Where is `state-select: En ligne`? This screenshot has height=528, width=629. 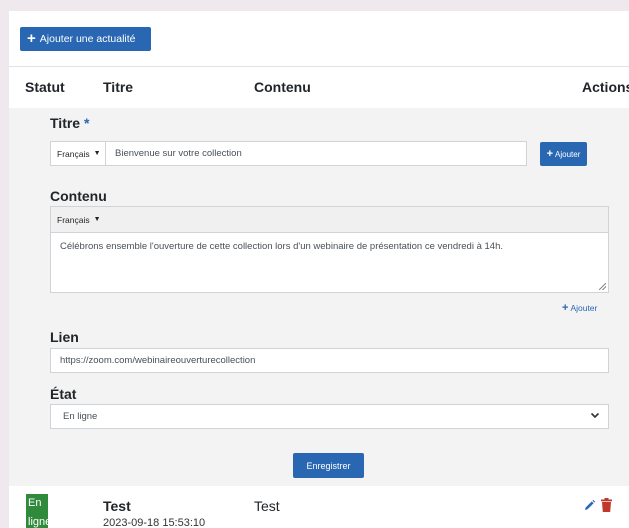 state-select: En ligne is located at coordinates (329, 416).